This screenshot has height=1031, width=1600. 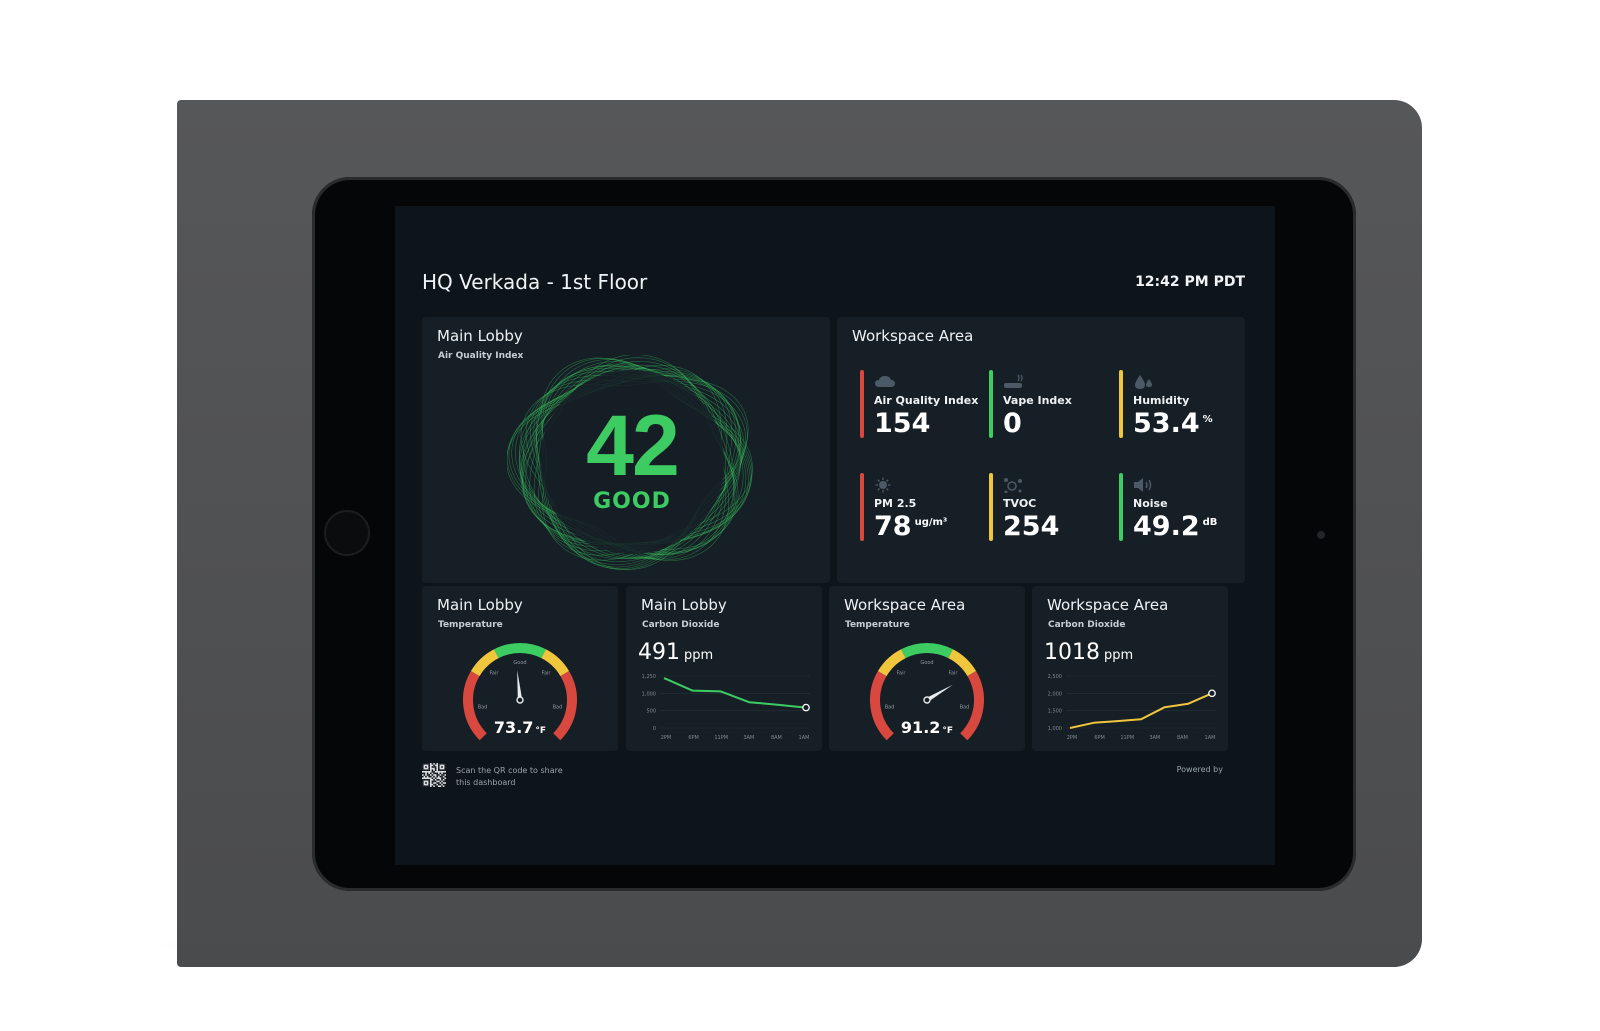 What do you see at coordinates (632, 501) in the screenshot?
I see `aqi-status: GOOD` at bounding box center [632, 501].